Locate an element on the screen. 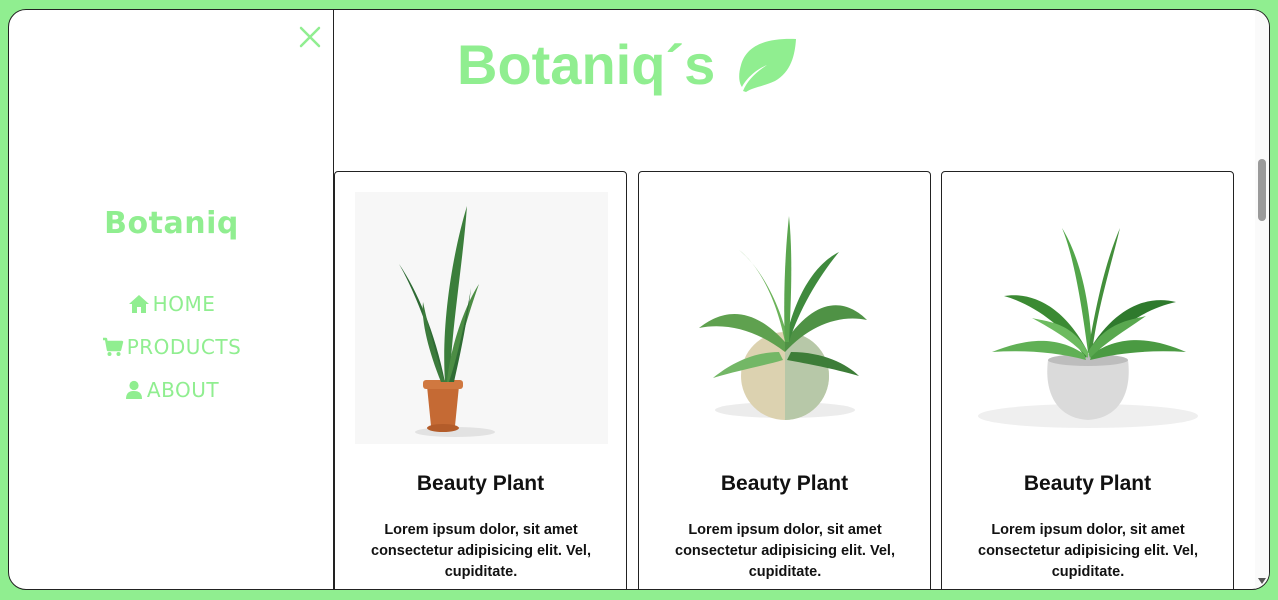  home-icon is located at coordinates (138, 303).